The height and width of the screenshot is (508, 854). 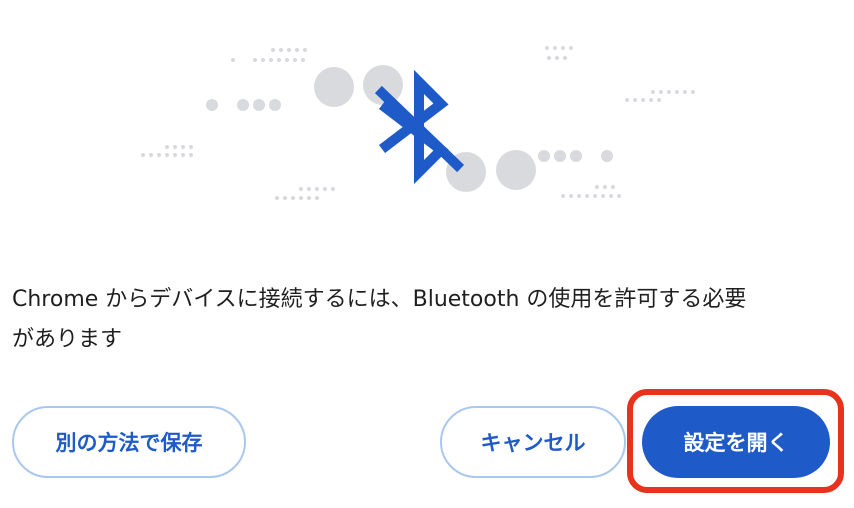 I want to click on message-line-2: があります, so click(x=67, y=339).